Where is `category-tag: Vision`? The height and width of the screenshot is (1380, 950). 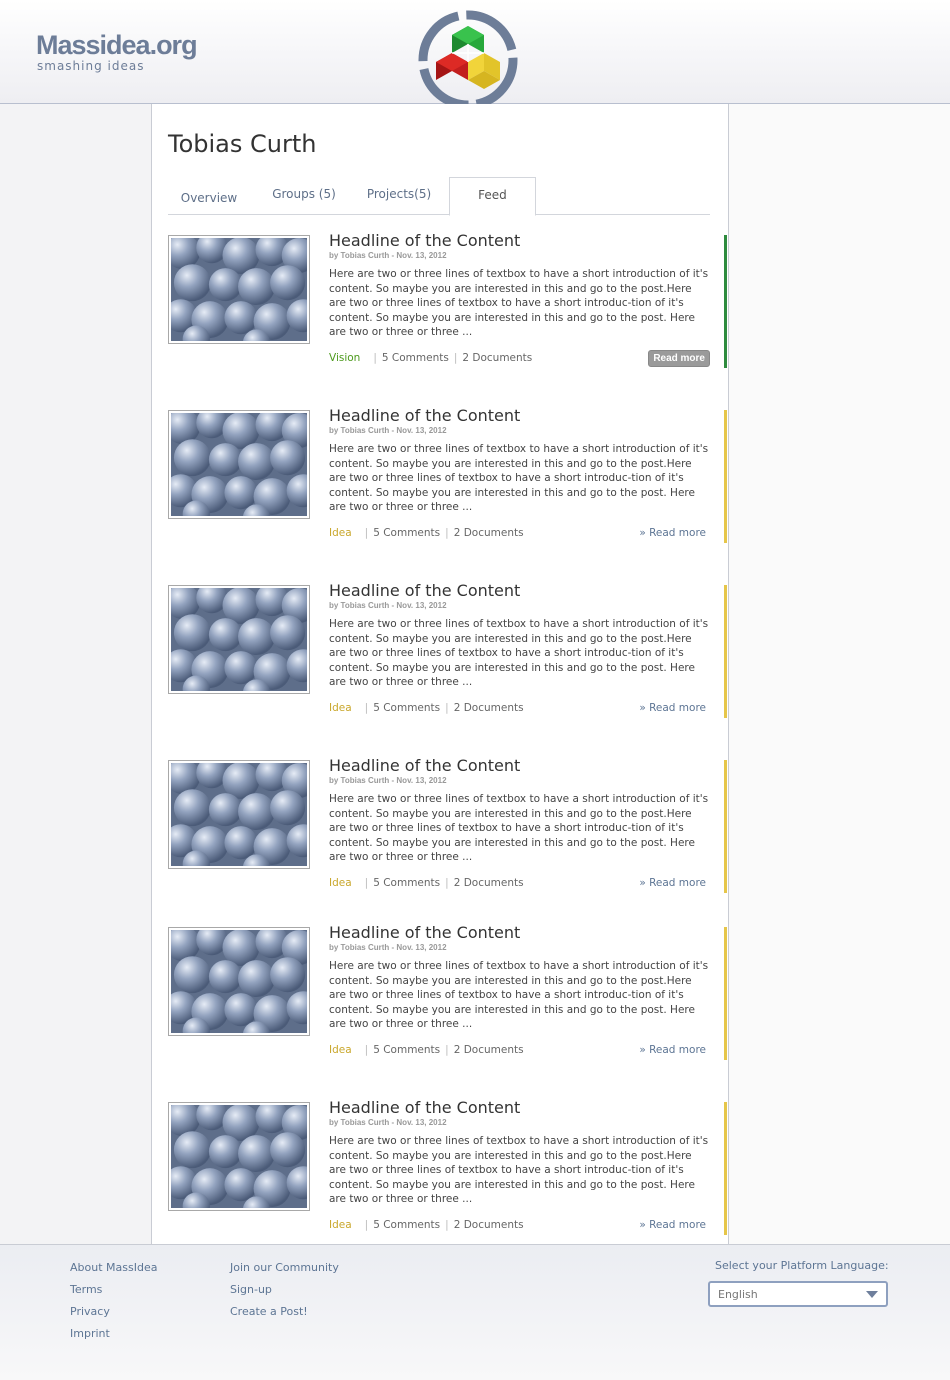
category-tag: Vision is located at coordinates (344, 358).